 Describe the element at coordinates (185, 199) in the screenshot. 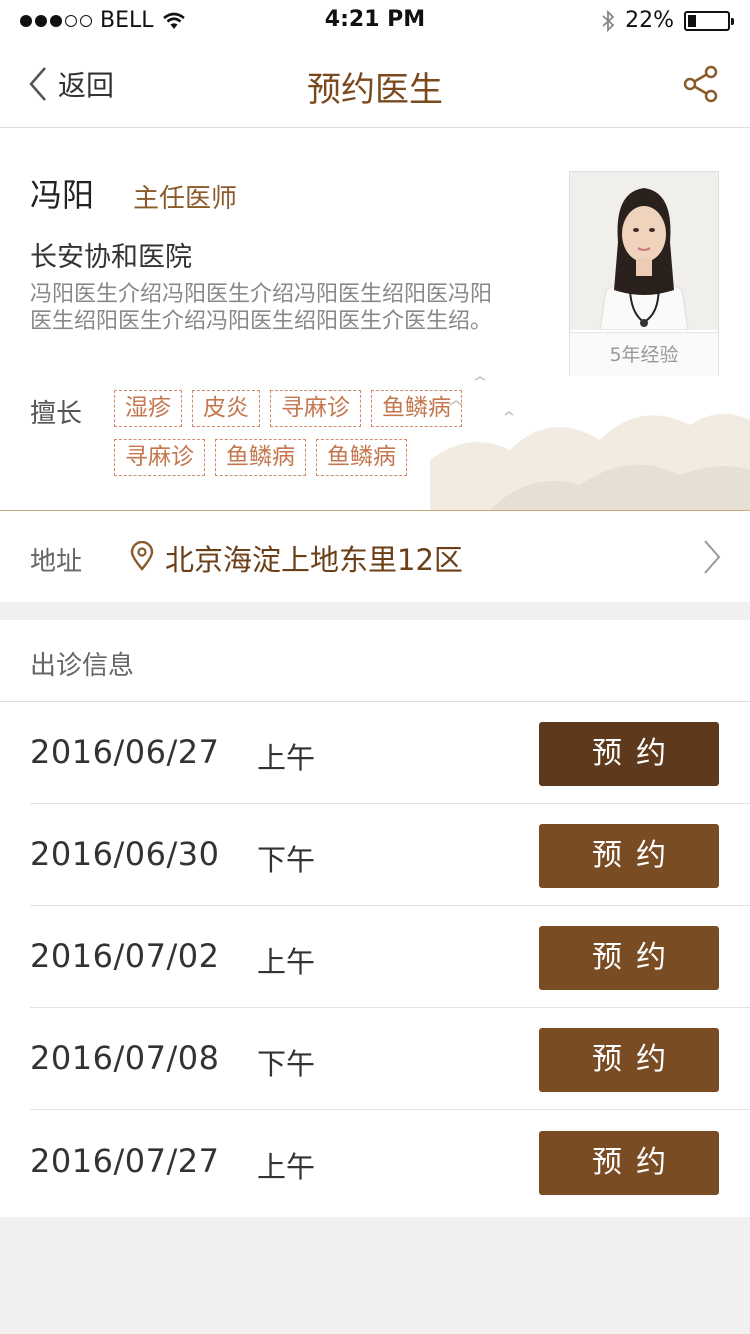

I see `doctor-title: 主任医师` at that location.